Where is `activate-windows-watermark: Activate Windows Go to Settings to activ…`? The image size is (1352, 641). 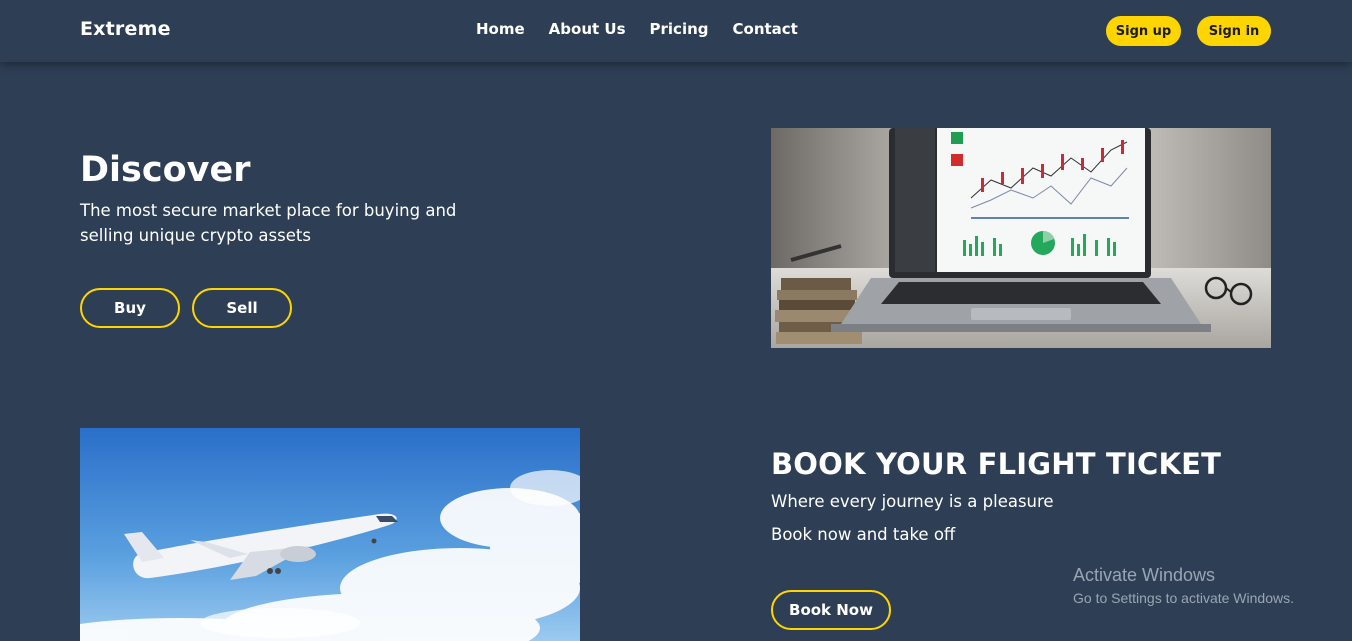 activate-windows-watermark: Activate Windows Go to Settings to activ… is located at coordinates (1183, 585).